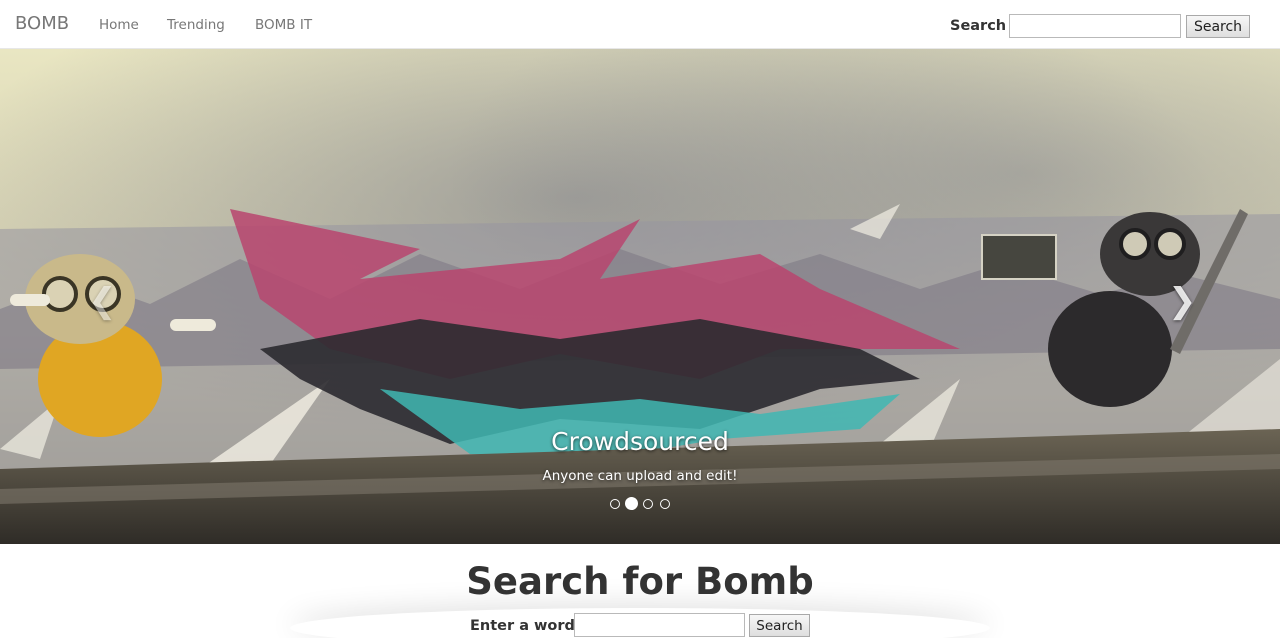 This screenshot has width=1280, height=638. What do you see at coordinates (640, 476) in the screenshot?
I see `carousel-caption-text: Anyone can upload and edit!` at bounding box center [640, 476].